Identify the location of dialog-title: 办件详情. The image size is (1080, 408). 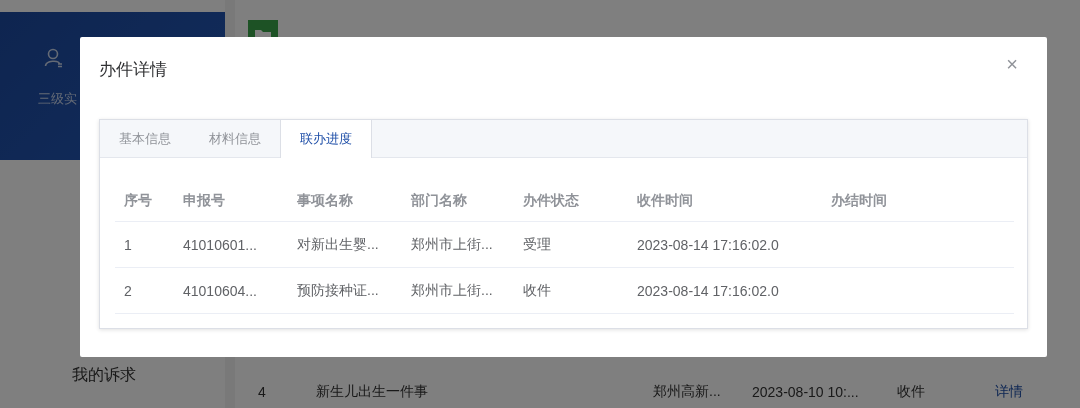
(133, 70).